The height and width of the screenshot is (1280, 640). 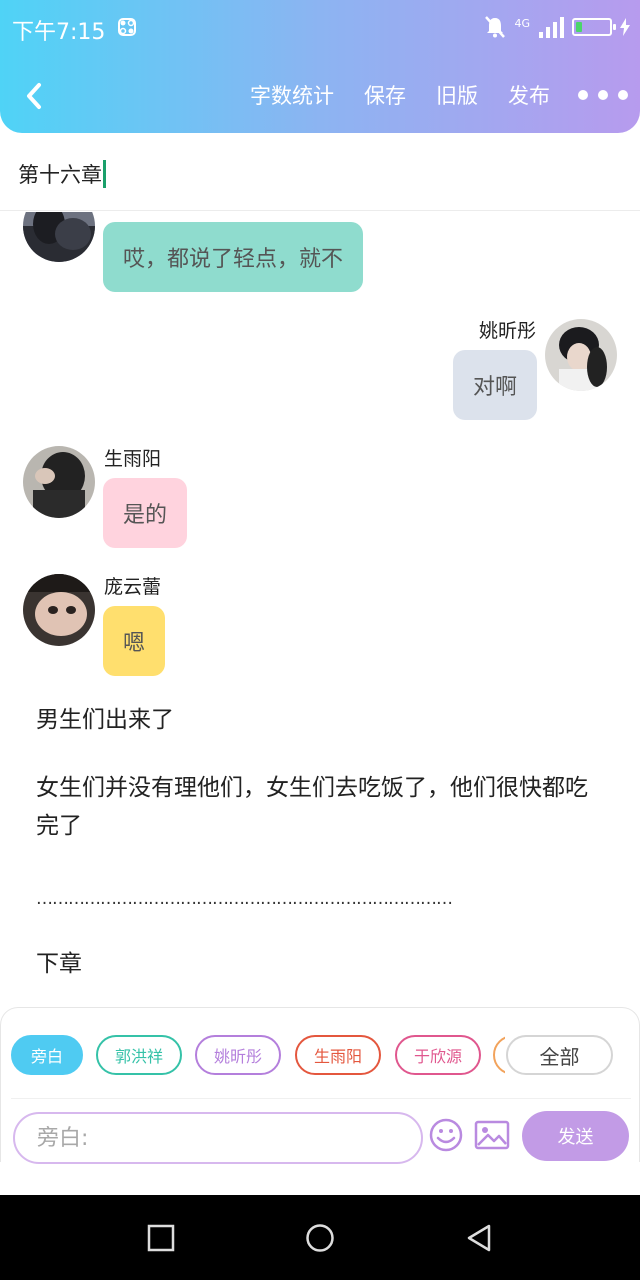 I want to click on network-type: 4G, so click(x=522, y=23).